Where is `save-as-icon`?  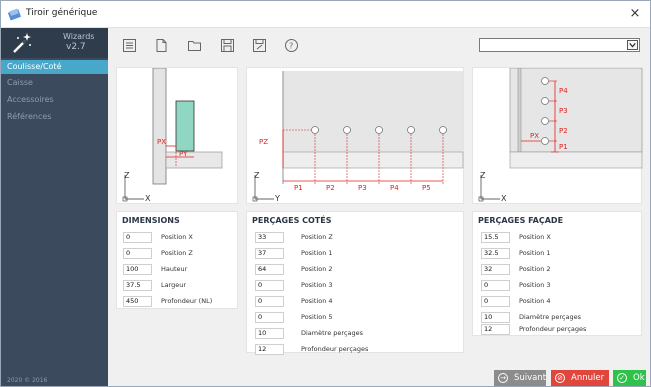 save-as-icon is located at coordinates (259, 45).